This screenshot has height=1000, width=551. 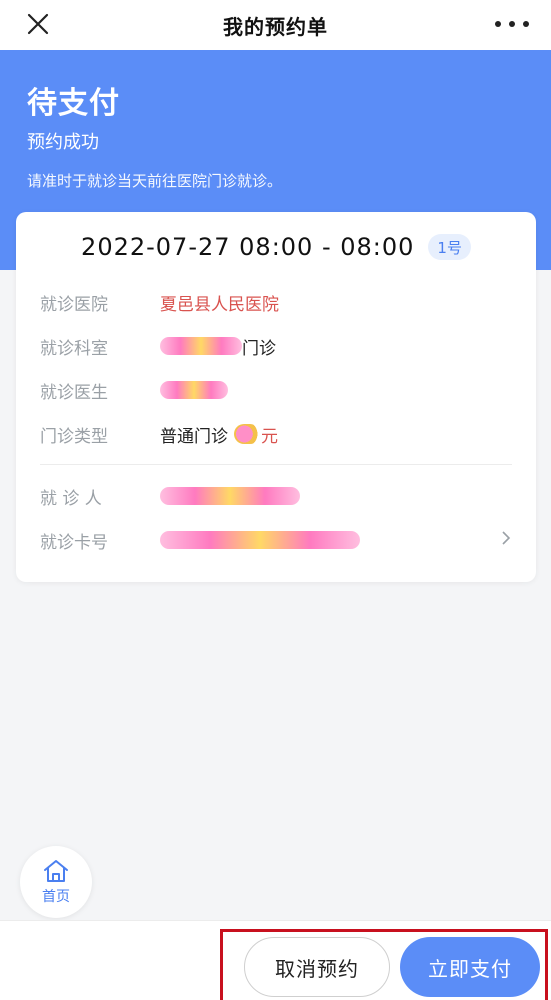 I want to click on patient-row: 就 诊 人, so click(x=280, y=496).